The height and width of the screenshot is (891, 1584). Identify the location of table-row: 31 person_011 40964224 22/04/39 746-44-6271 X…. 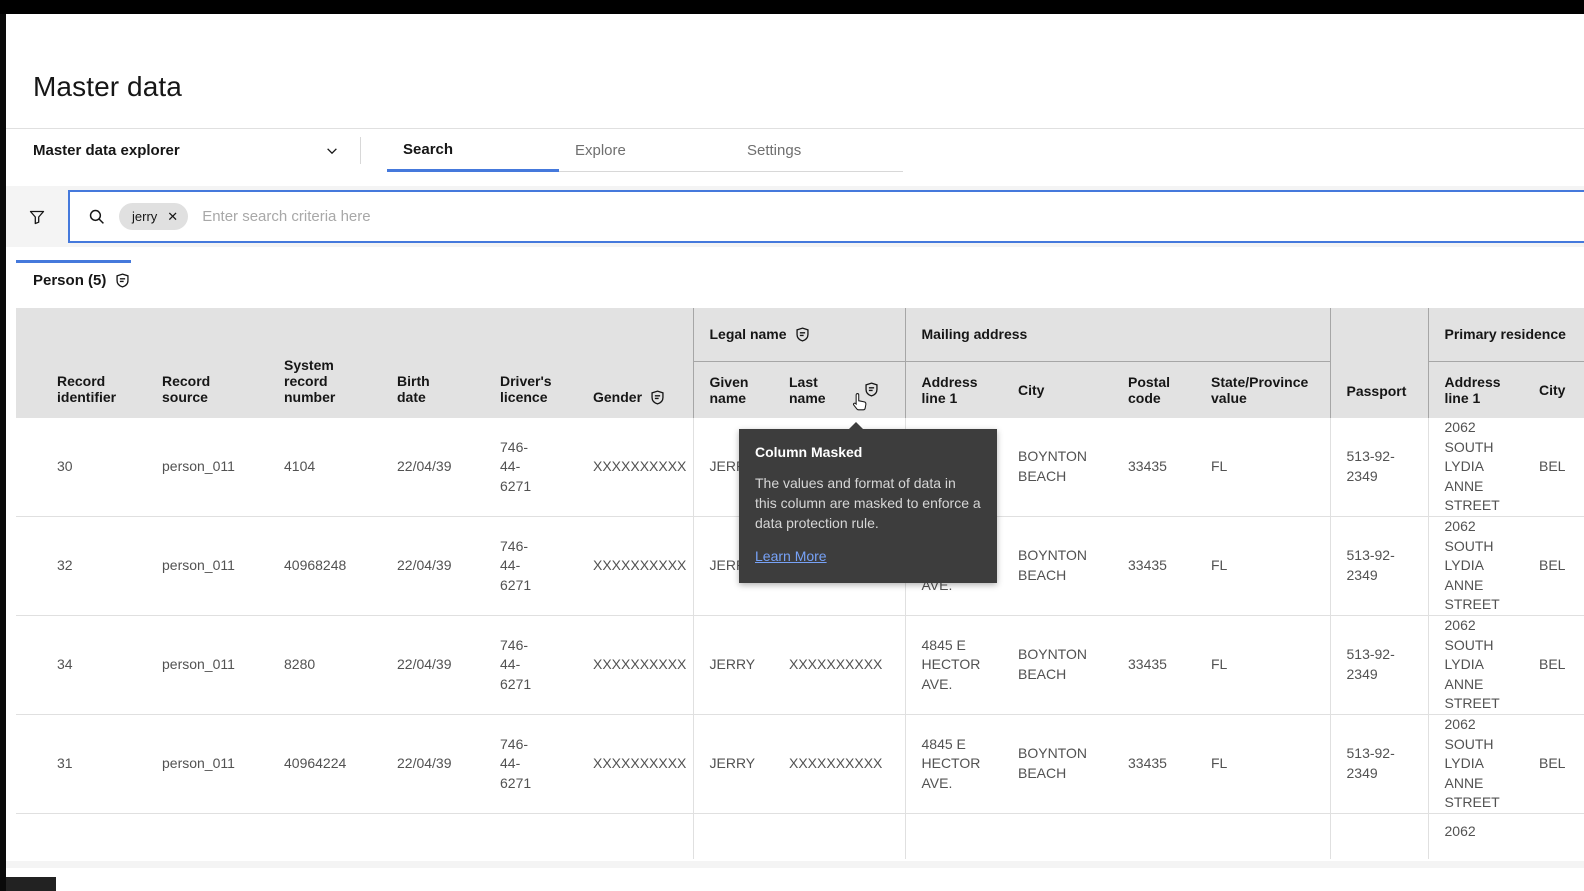
(800, 763).